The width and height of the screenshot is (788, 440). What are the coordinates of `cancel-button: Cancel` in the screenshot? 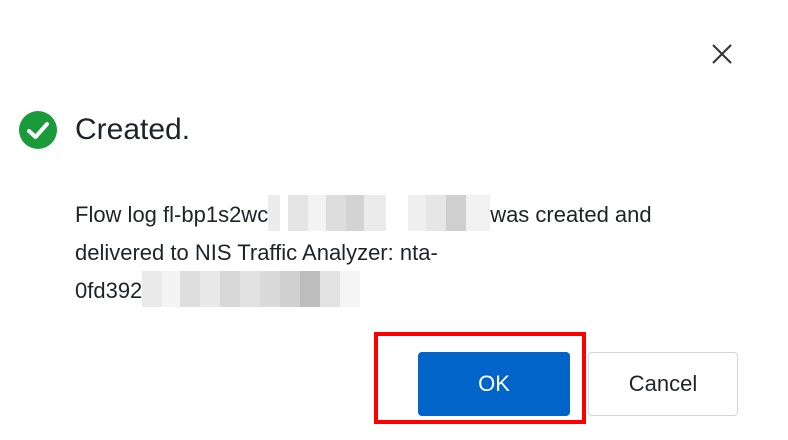 It's located at (663, 384).